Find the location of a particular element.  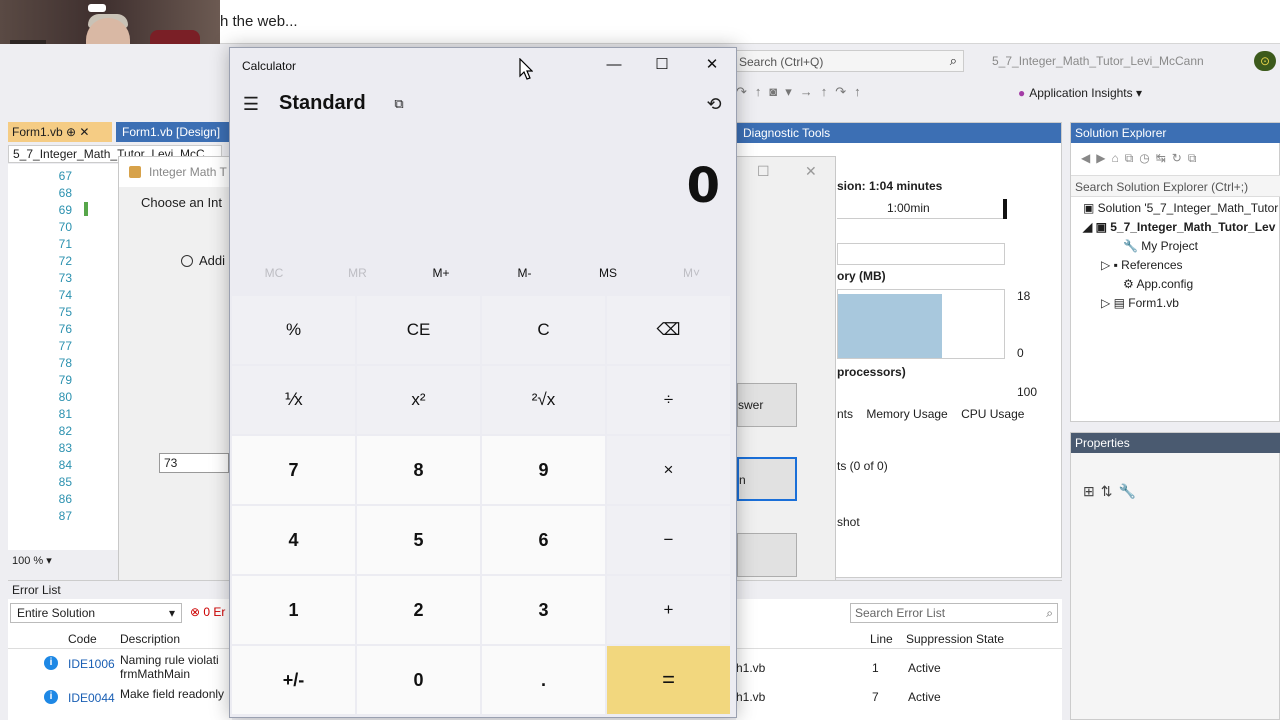

app-insights-button: ● Application Insights ▾ is located at coordinates (1080, 93).